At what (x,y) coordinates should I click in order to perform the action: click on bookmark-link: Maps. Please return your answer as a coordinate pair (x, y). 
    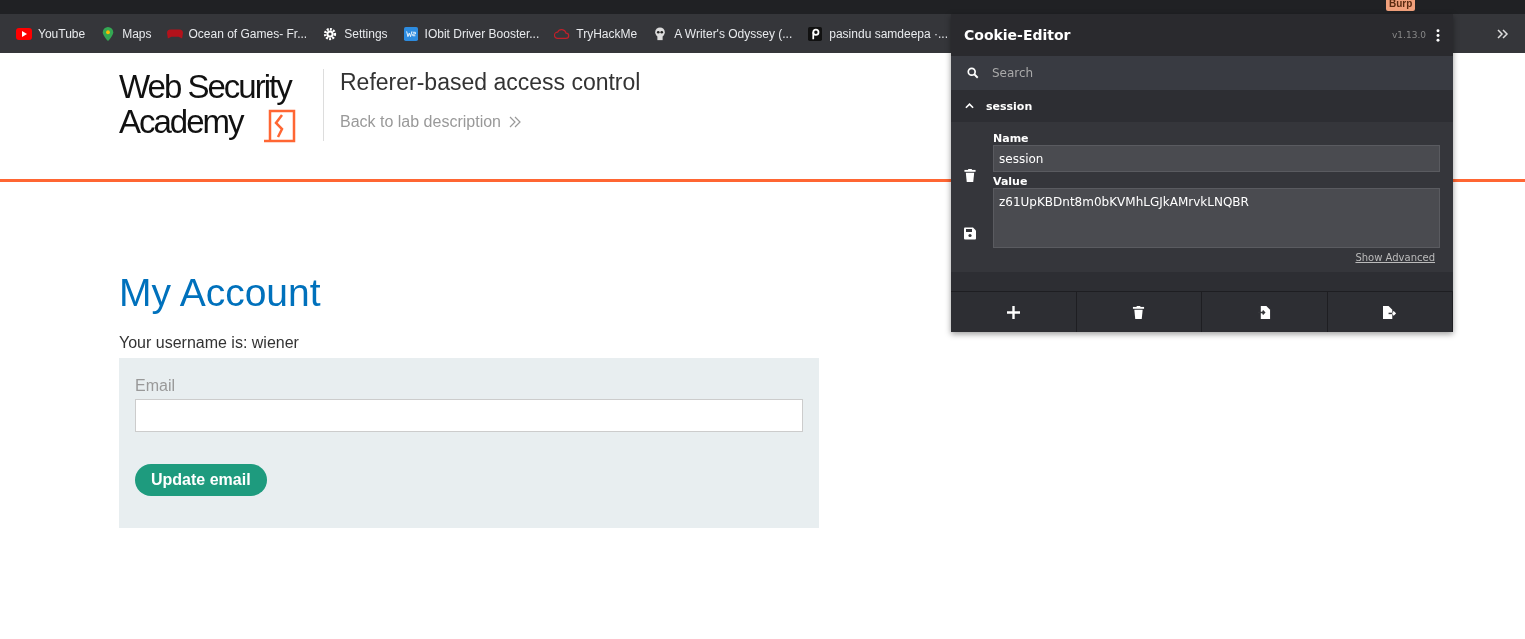
    Looking at the image, I should click on (126, 33).